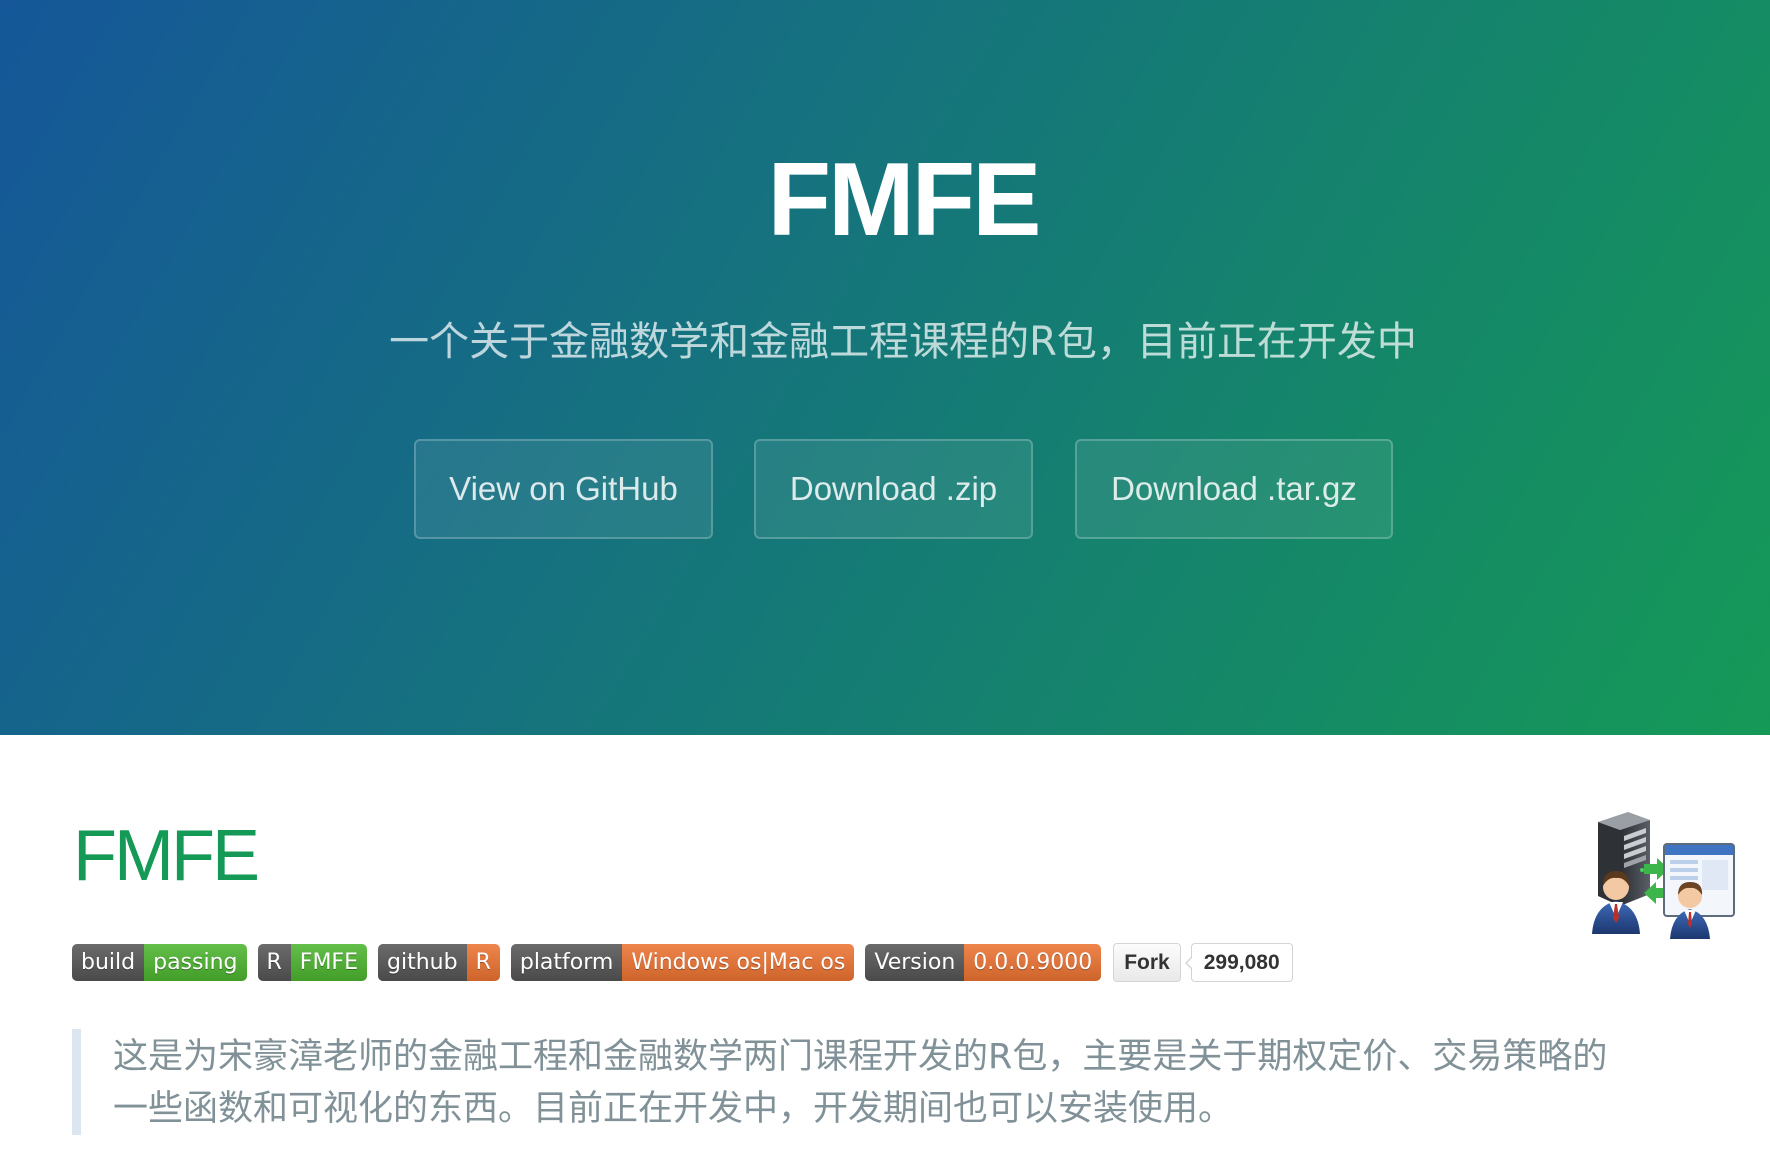  What do you see at coordinates (108, 962) in the screenshot?
I see `badge-label: build` at bounding box center [108, 962].